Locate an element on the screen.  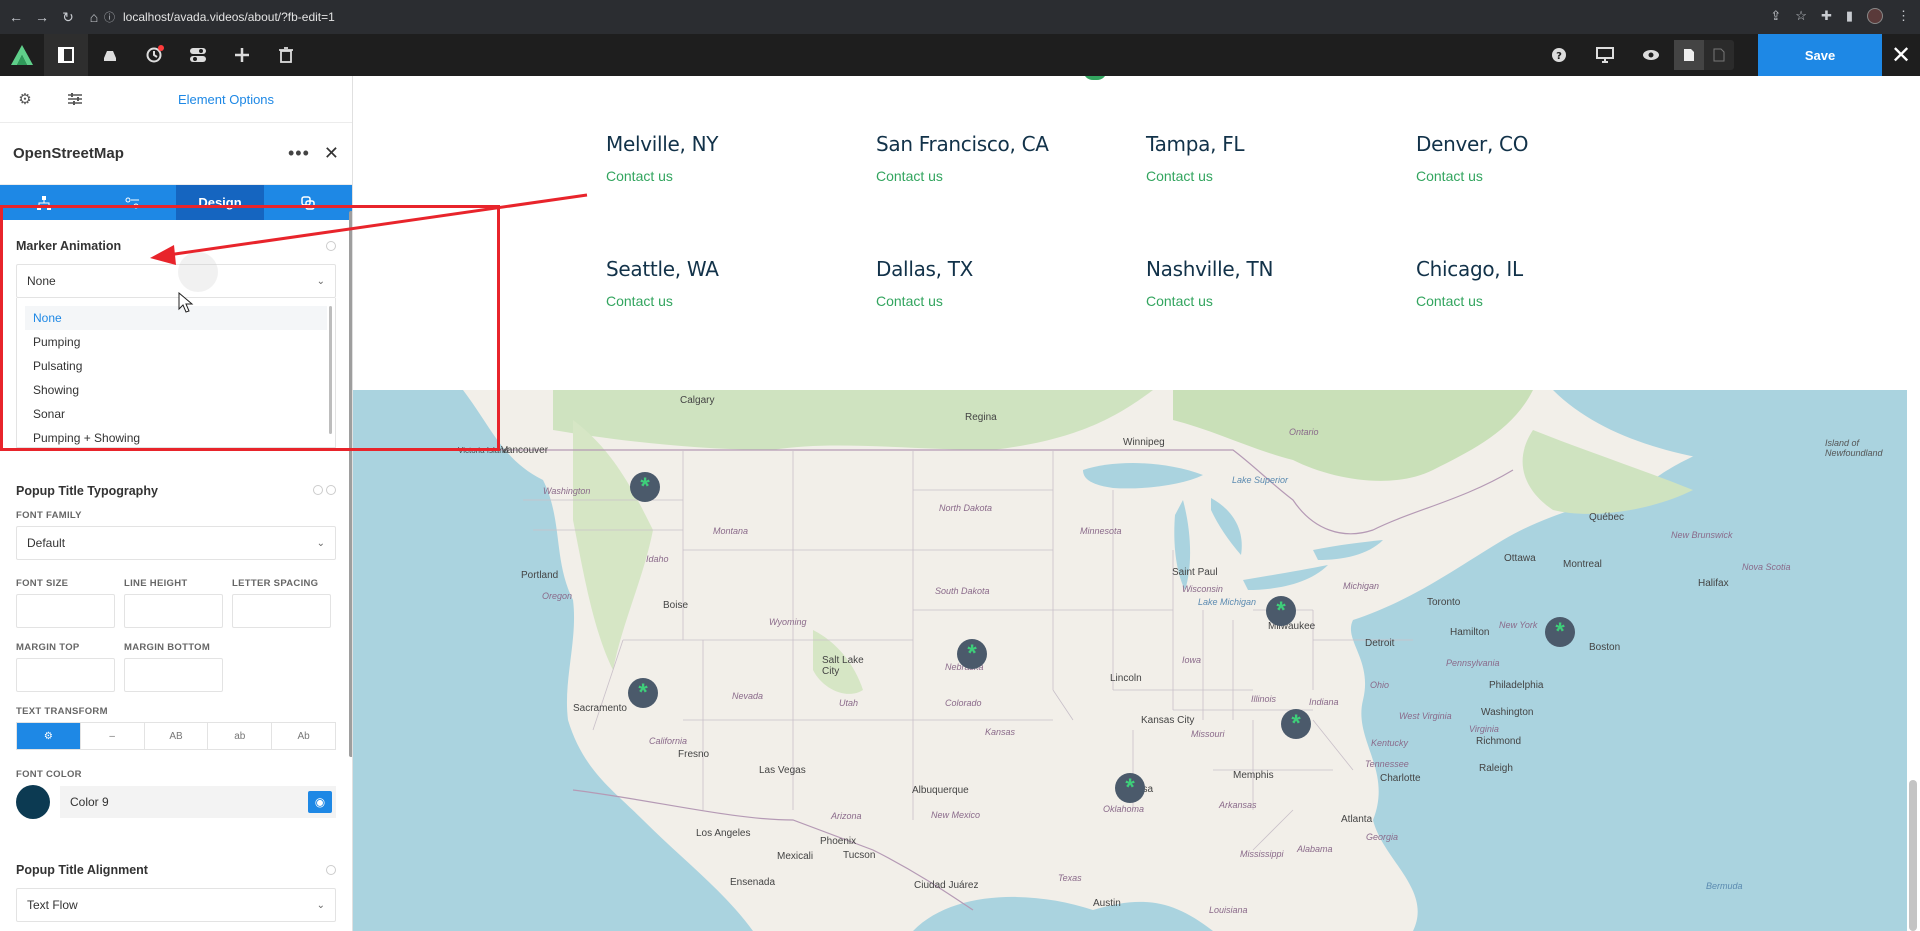
location-city: Denver, CO is located at coordinates (1472, 144).